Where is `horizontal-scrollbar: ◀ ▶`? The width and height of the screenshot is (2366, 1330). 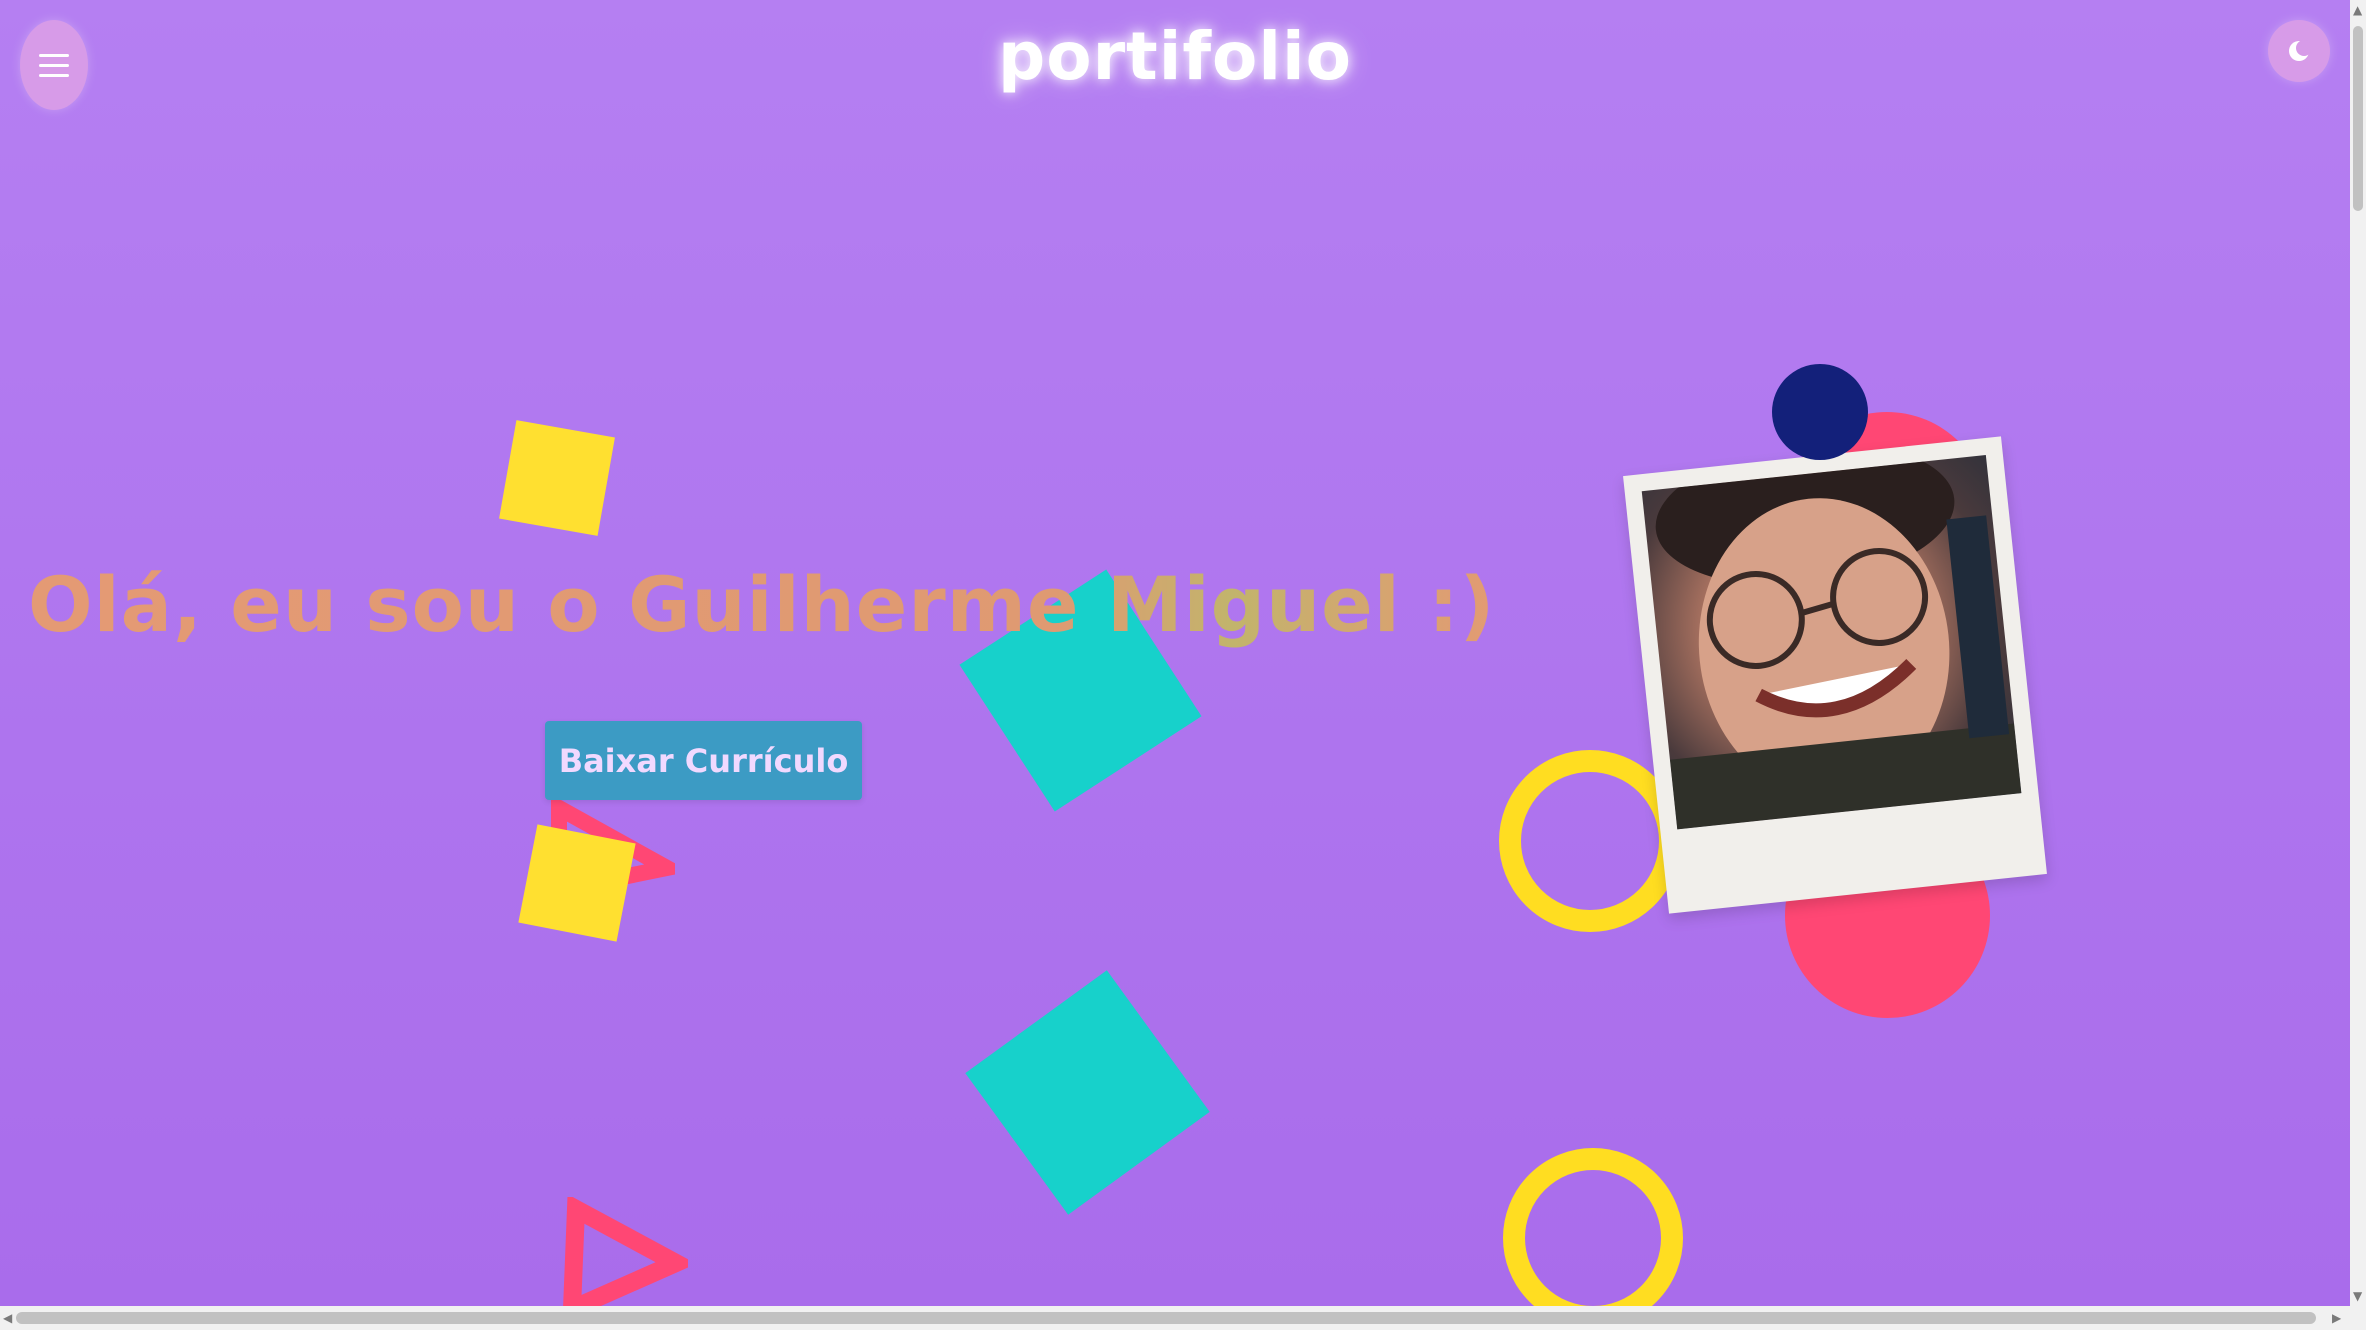 horizontal-scrollbar: ◀ ▶ is located at coordinates (1183, 1318).